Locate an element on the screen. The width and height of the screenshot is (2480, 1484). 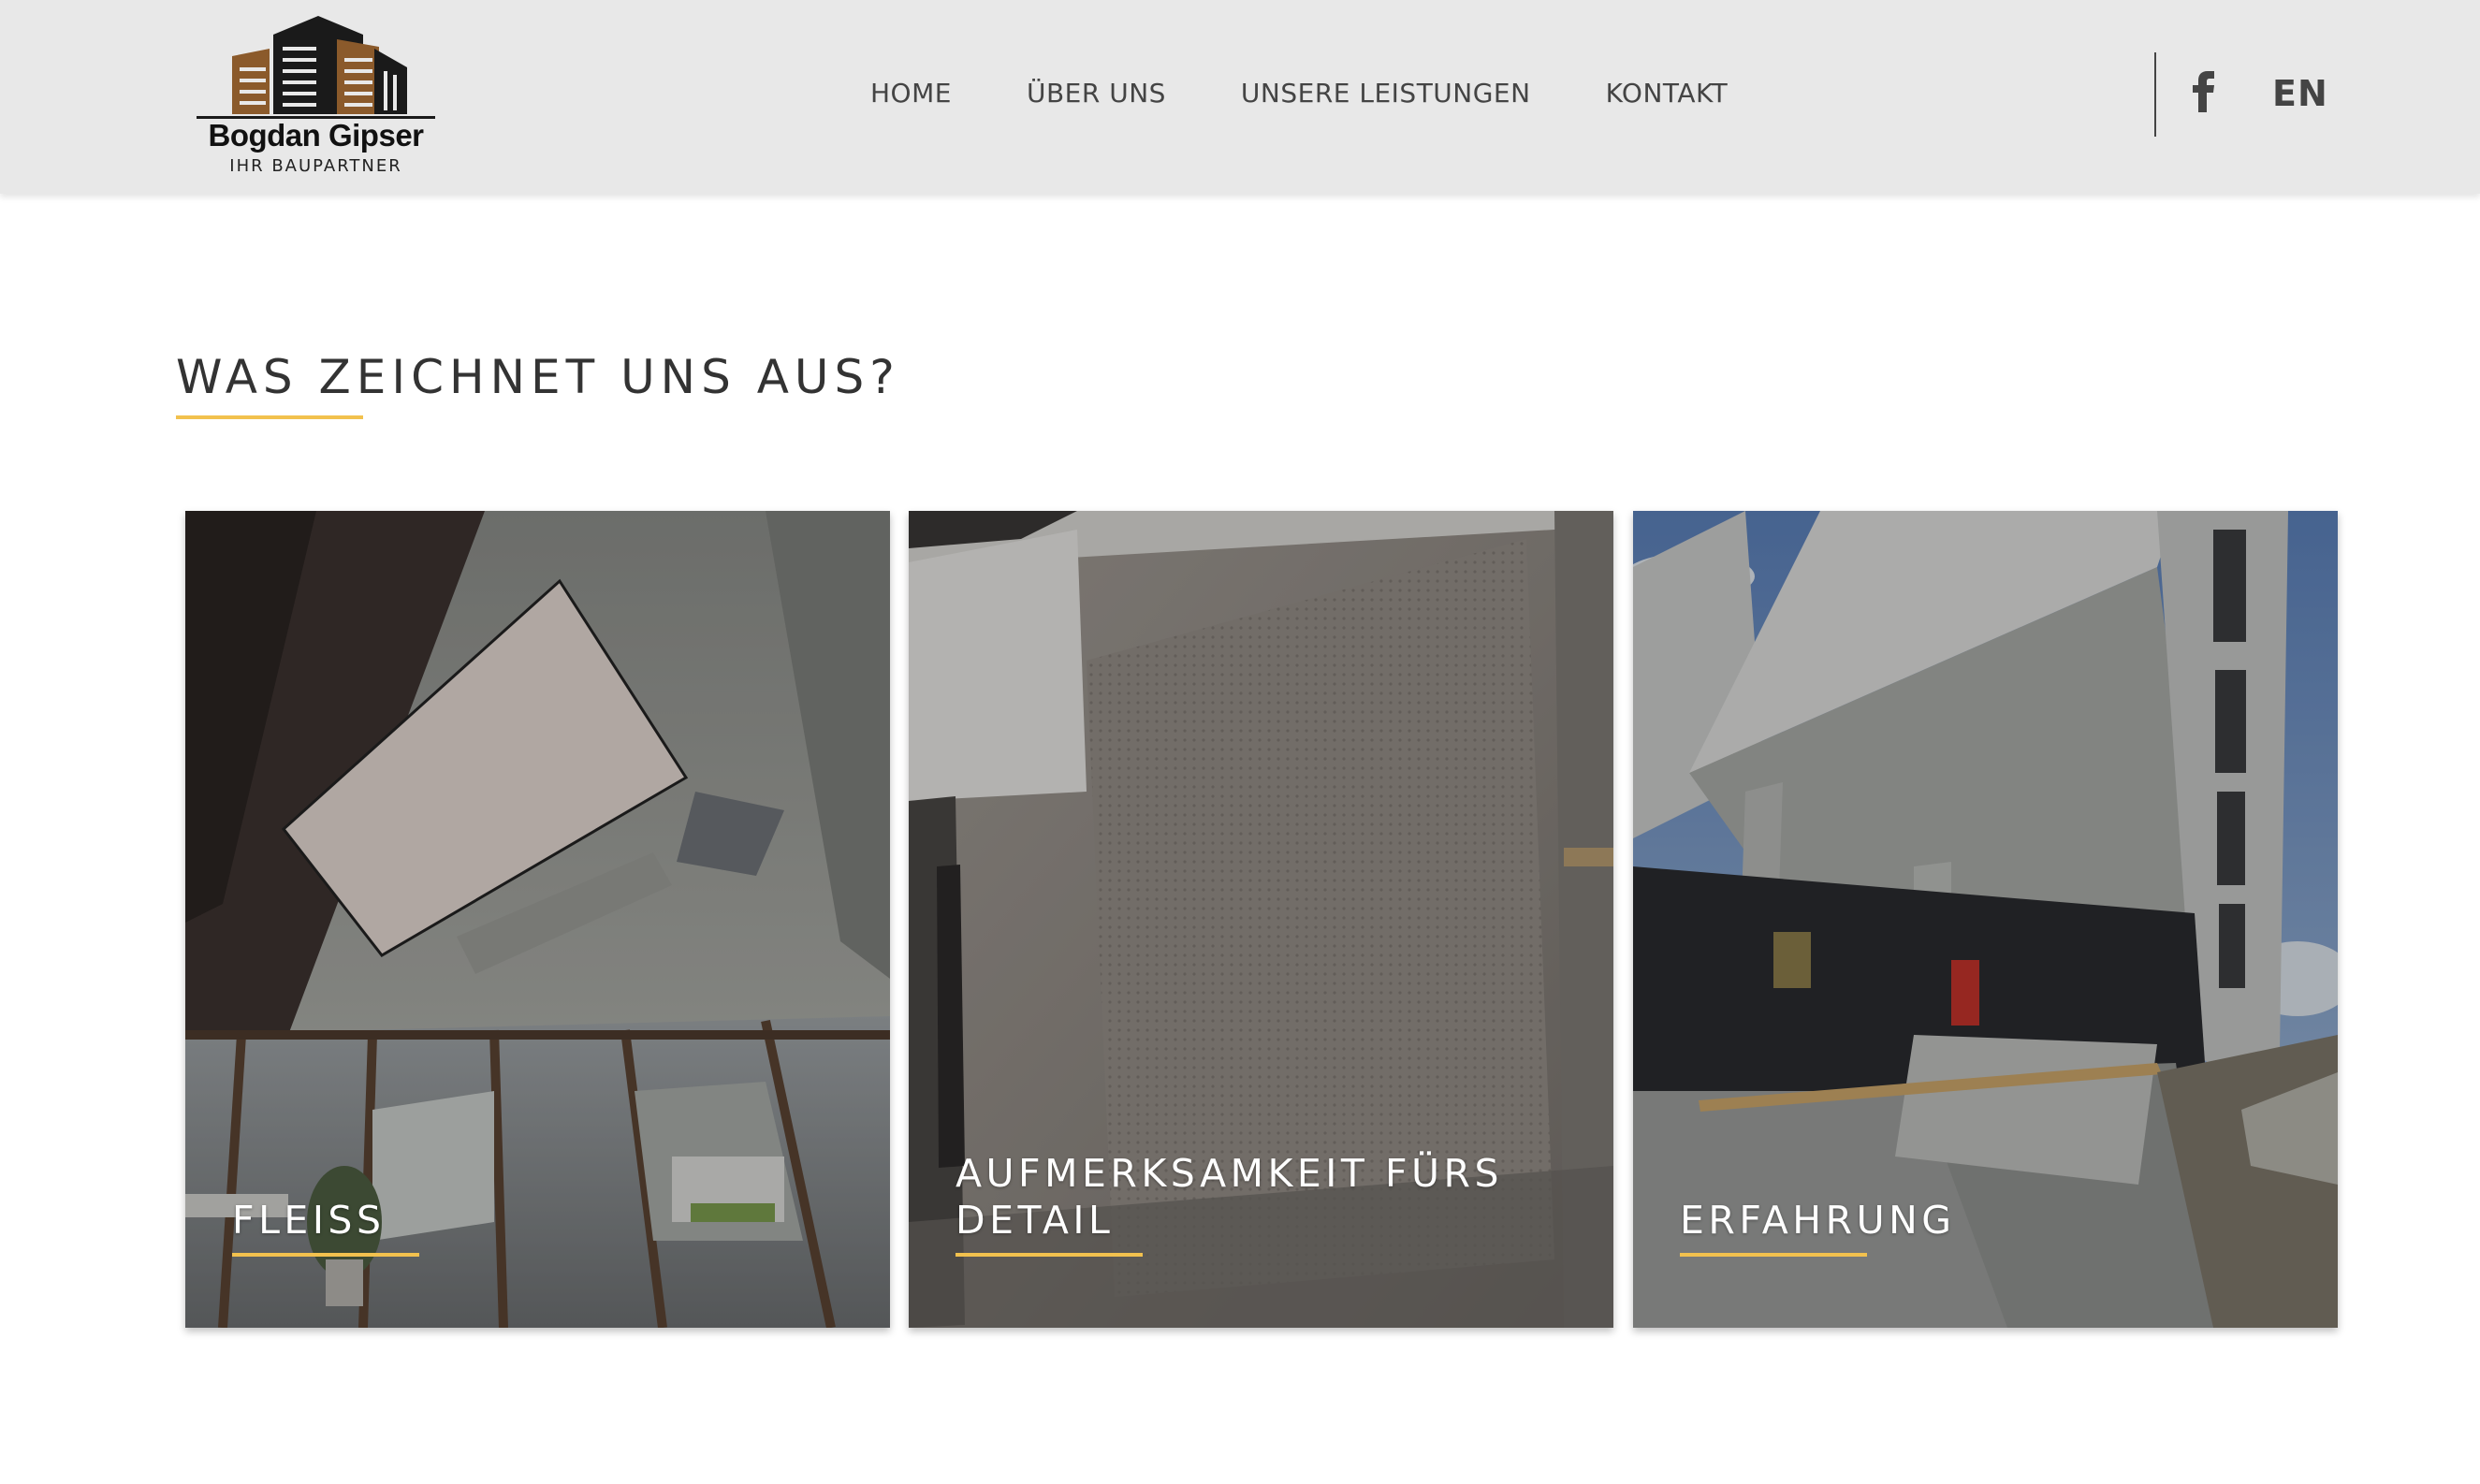
company-logo: Bogdan Gipser IHR BAUPARTNER is located at coordinates (316, 95).